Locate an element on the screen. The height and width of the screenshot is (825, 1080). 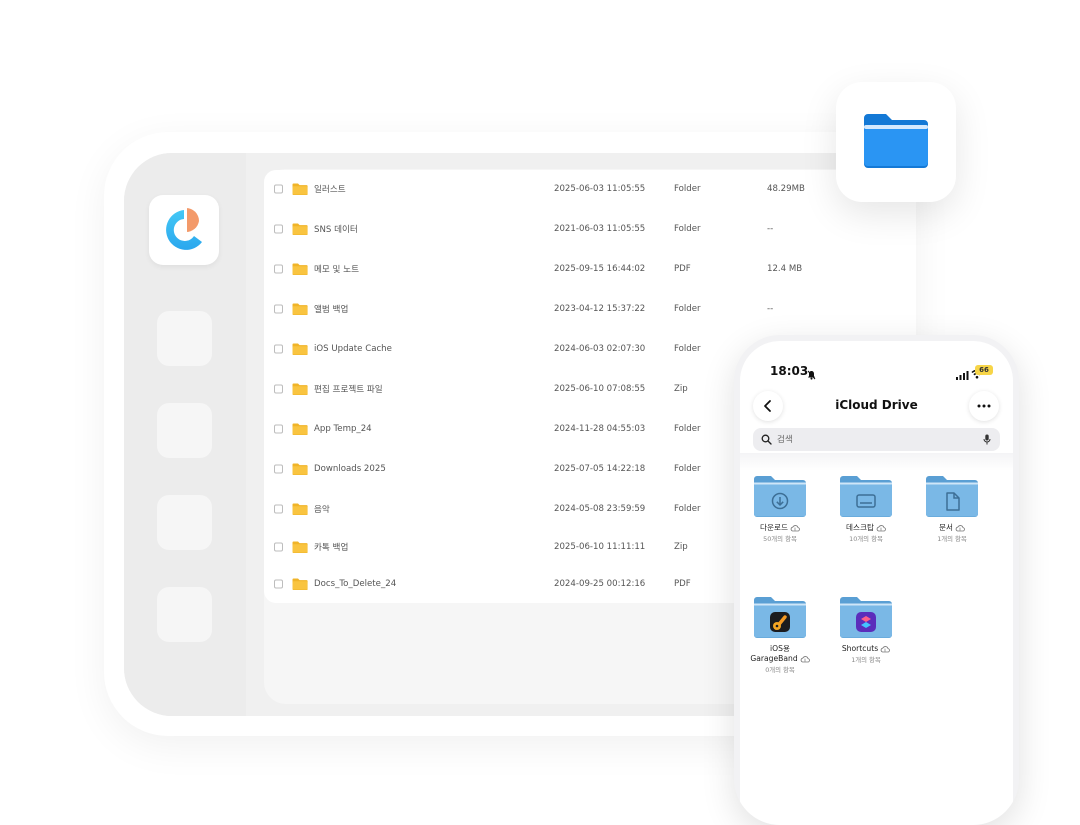
file-date: 2024-06-03 02:07:30 is located at coordinates (600, 349).